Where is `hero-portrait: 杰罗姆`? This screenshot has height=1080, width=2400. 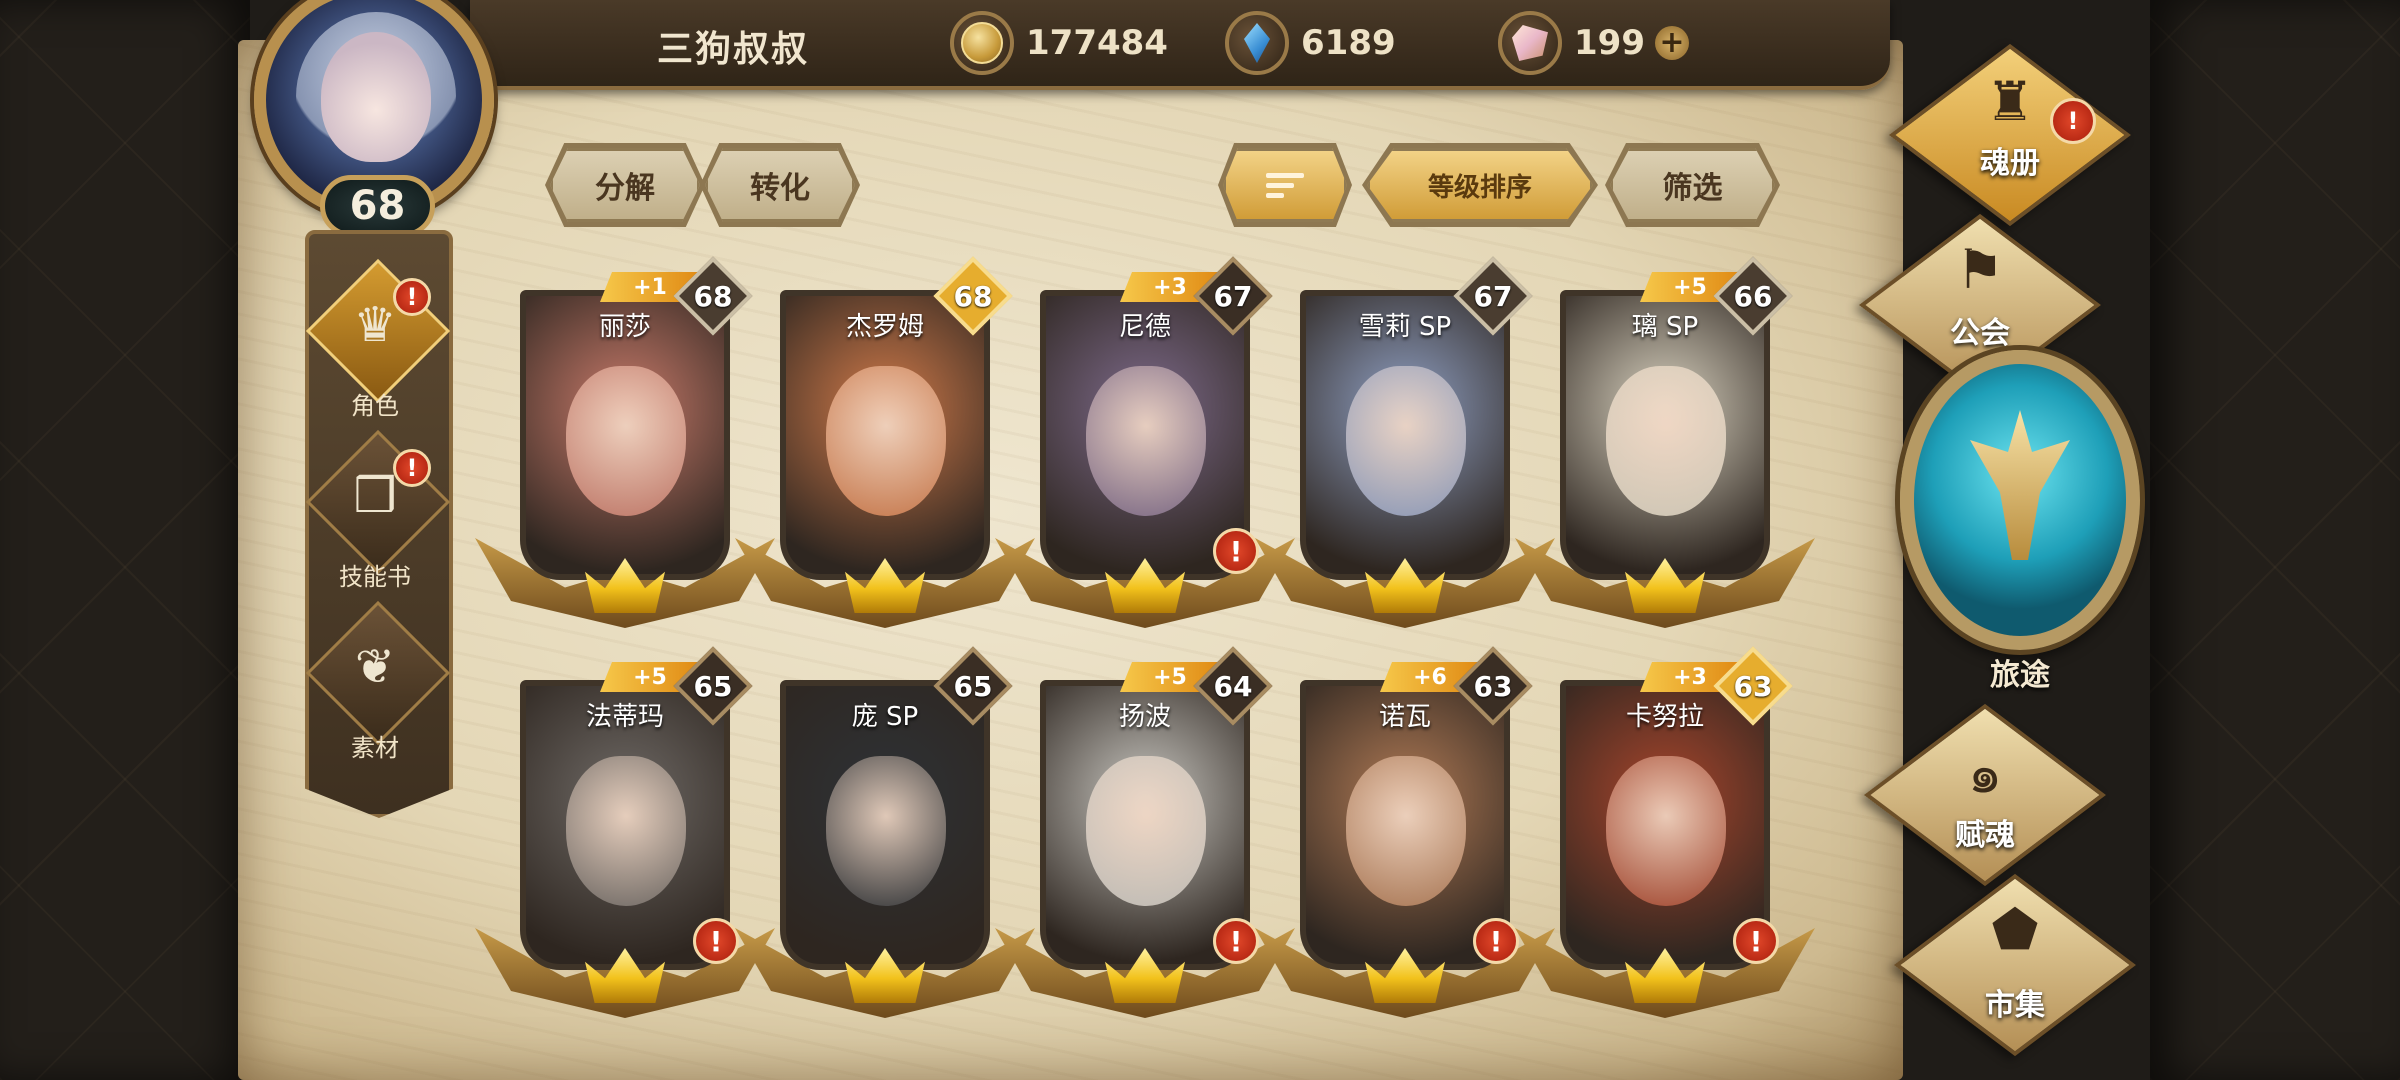 hero-portrait: 杰罗姆 is located at coordinates (885, 435).